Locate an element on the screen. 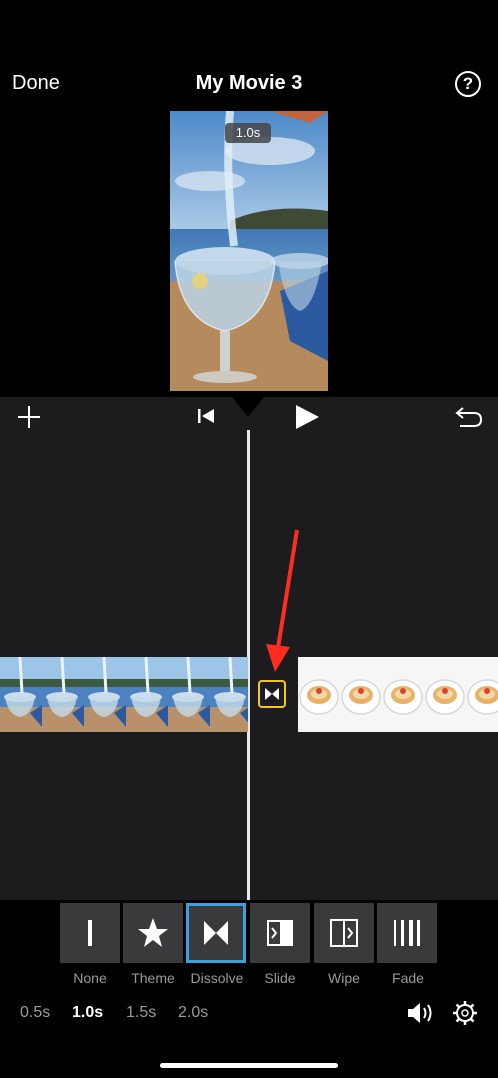 Image resolution: width=498 pixels, height=1078 pixels. plus-icon is located at coordinates (29, 417).